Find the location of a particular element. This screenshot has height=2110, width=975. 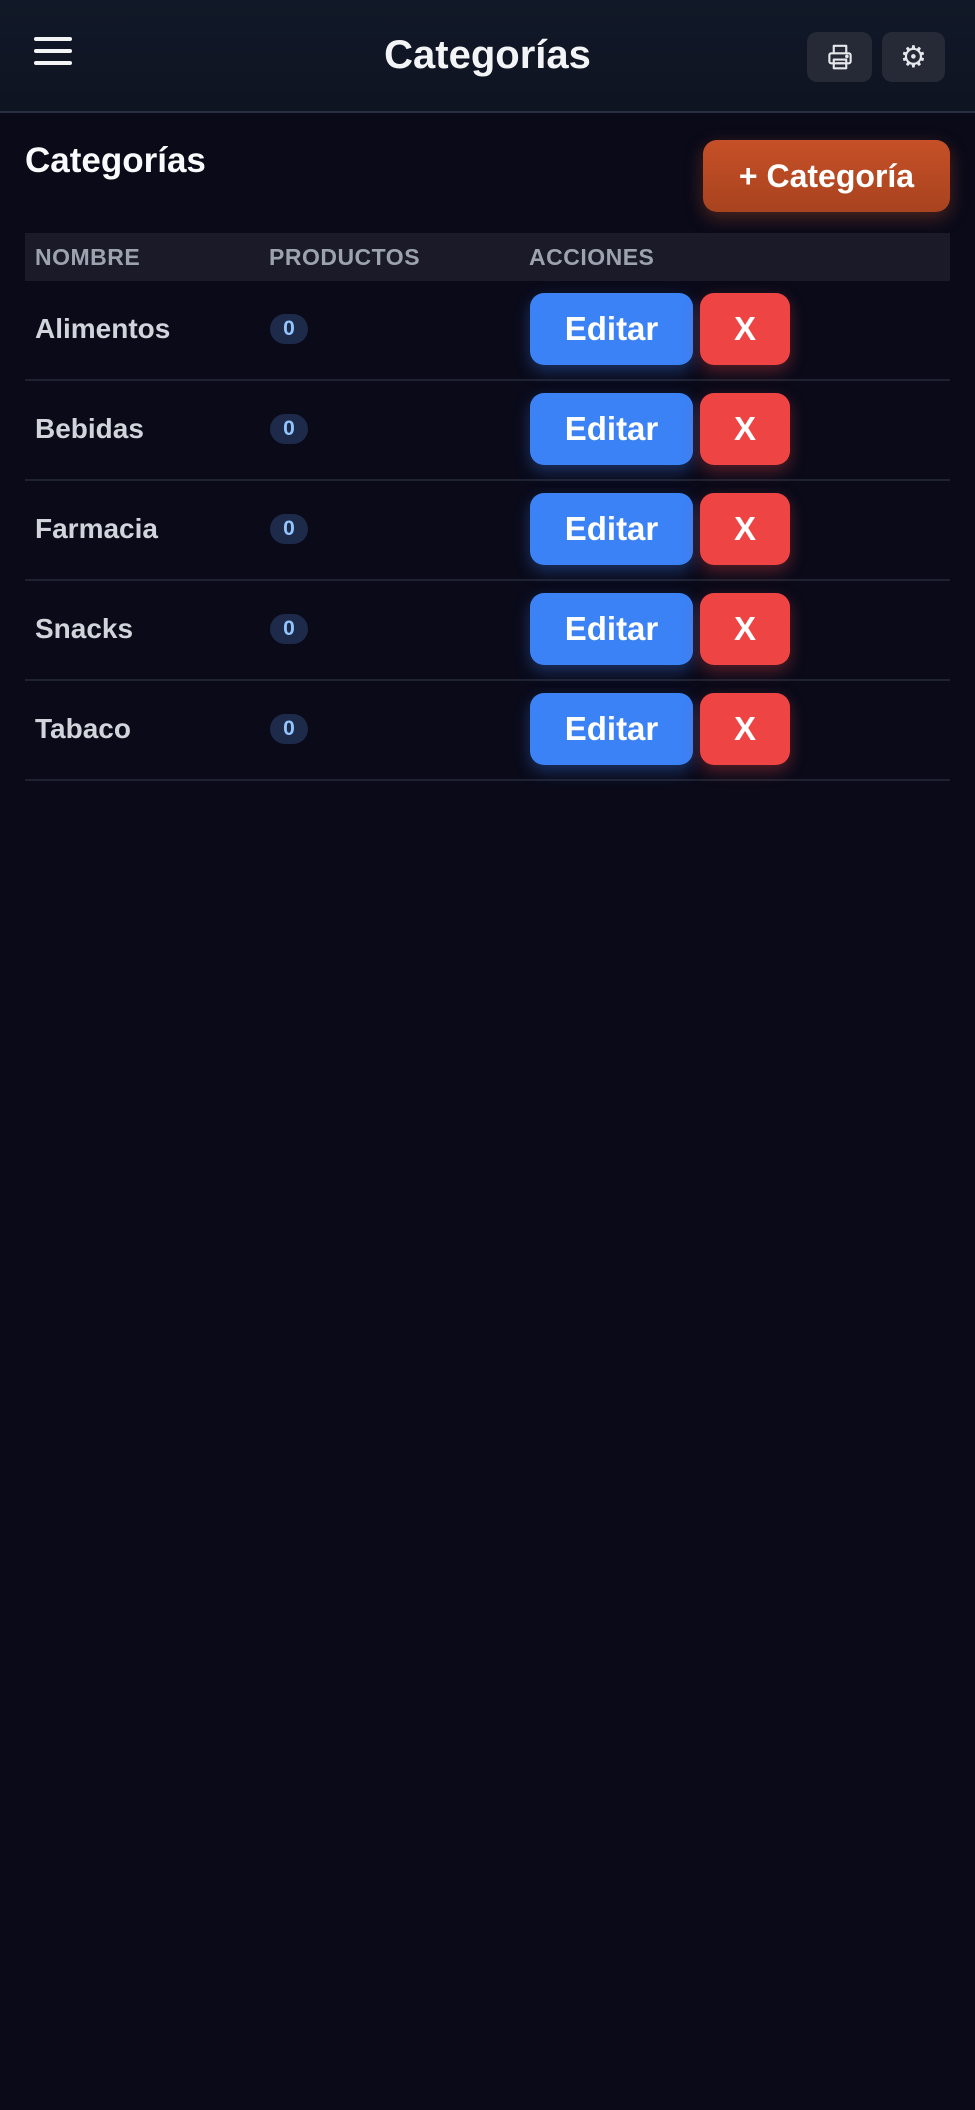

printer-icon is located at coordinates (839, 57).